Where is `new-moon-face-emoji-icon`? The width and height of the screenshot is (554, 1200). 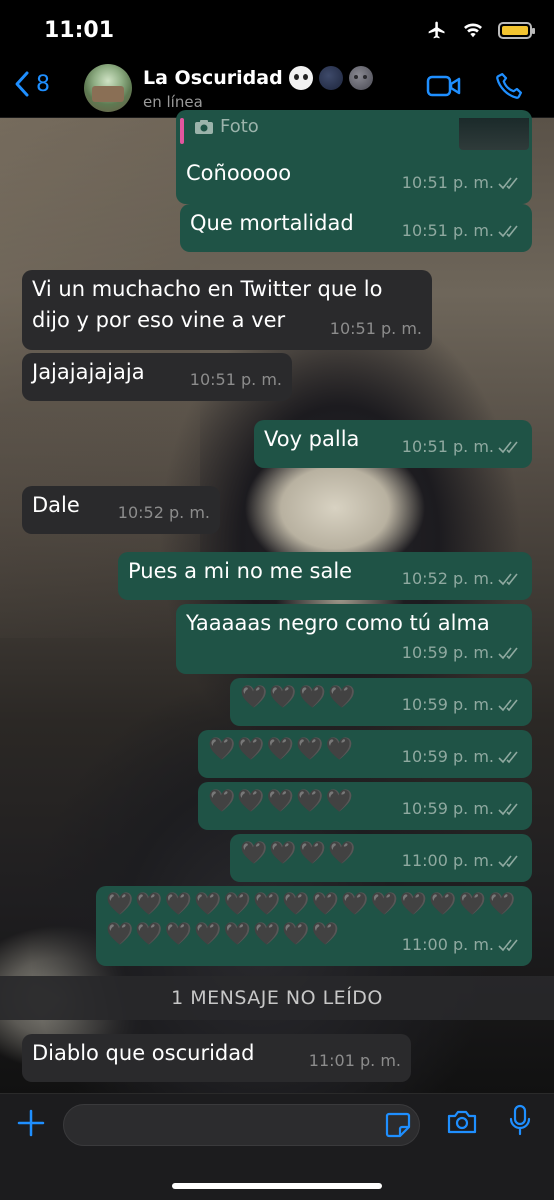 new-moon-face-emoji-icon is located at coordinates (360, 78).